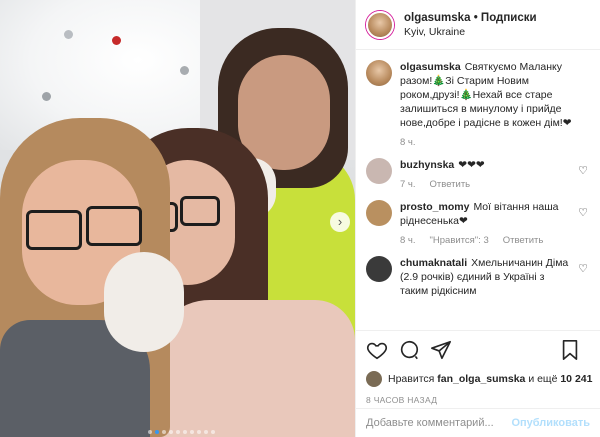 The height and width of the screenshot is (437, 600). What do you see at coordinates (144, 302) in the screenshot?
I see `chihuahua-dog` at bounding box center [144, 302].